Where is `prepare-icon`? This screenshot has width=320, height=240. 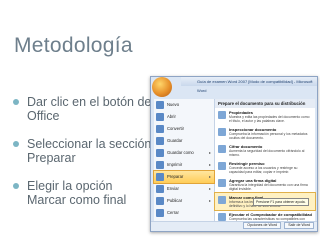
prepare-icon is located at coordinates (160, 177).